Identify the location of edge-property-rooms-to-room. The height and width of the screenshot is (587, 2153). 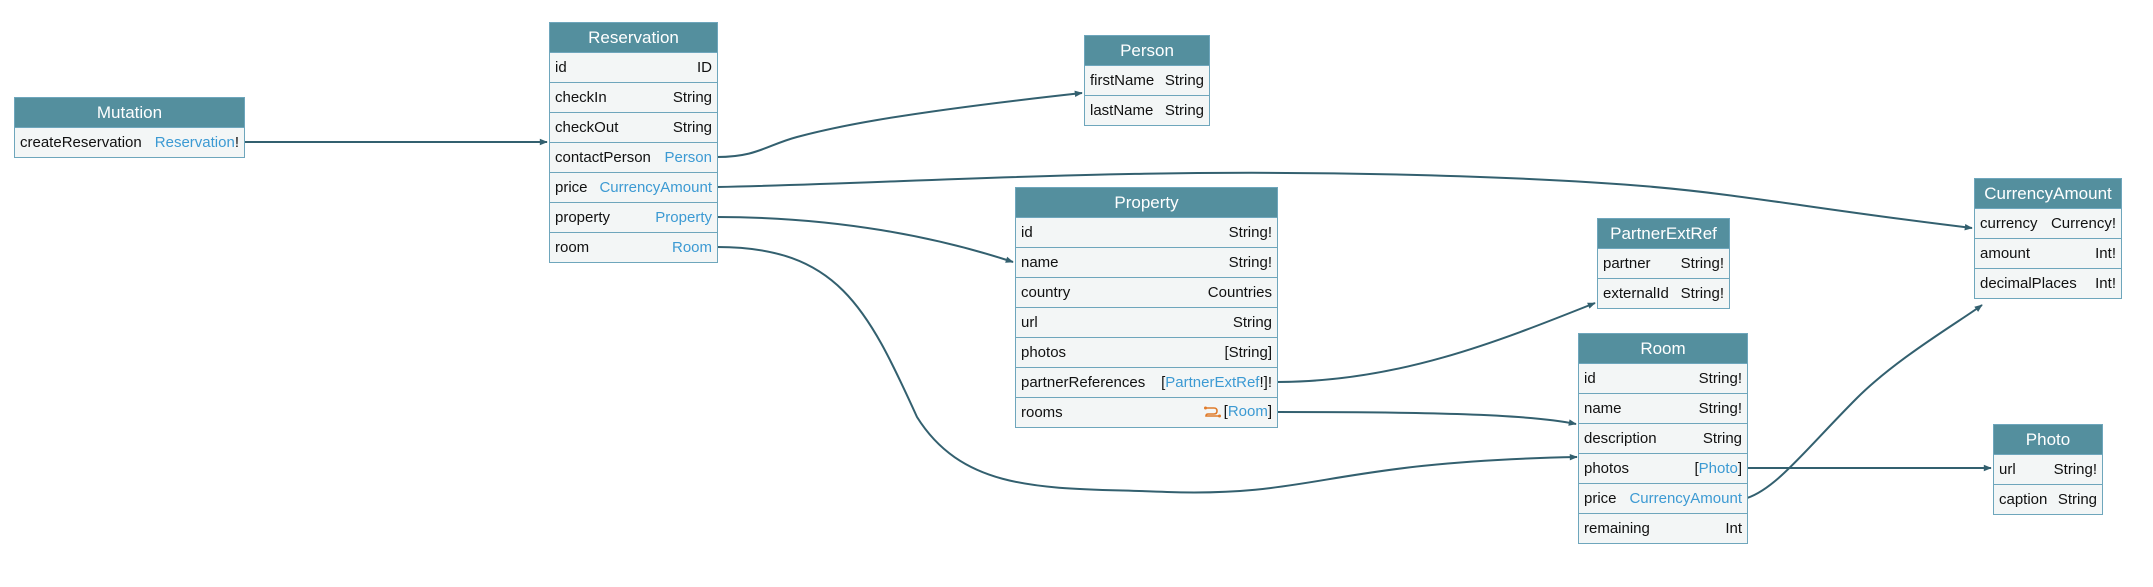
(1426, 418).